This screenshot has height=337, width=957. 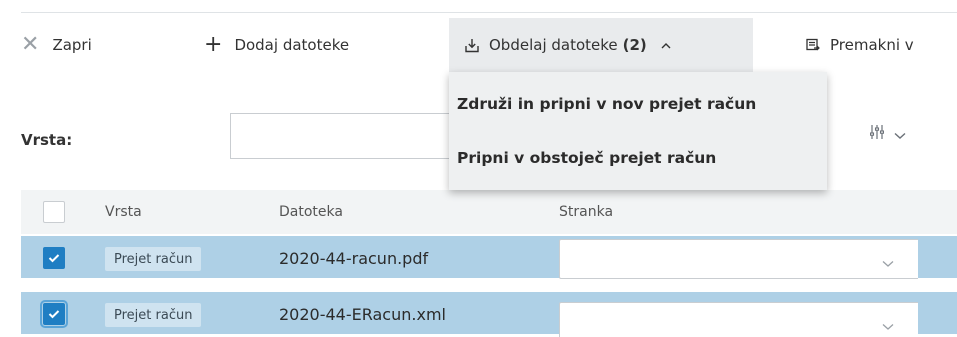 What do you see at coordinates (553, 45) in the screenshot?
I see `process-files-label: Obdelaj datoteke` at bounding box center [553, 45].